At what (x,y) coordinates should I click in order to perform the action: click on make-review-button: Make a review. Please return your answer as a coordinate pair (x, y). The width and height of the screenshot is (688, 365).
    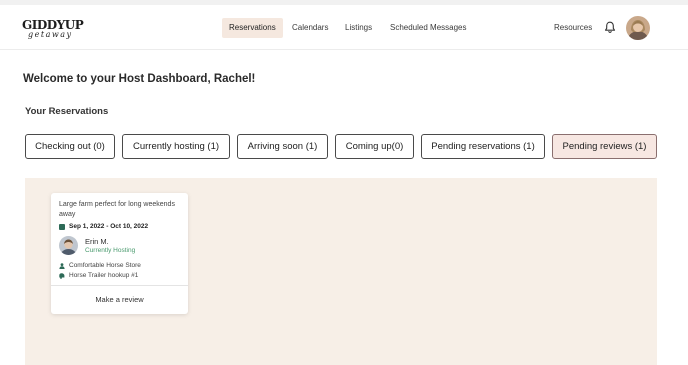
    Looking at the image, I should click on (119, 300).